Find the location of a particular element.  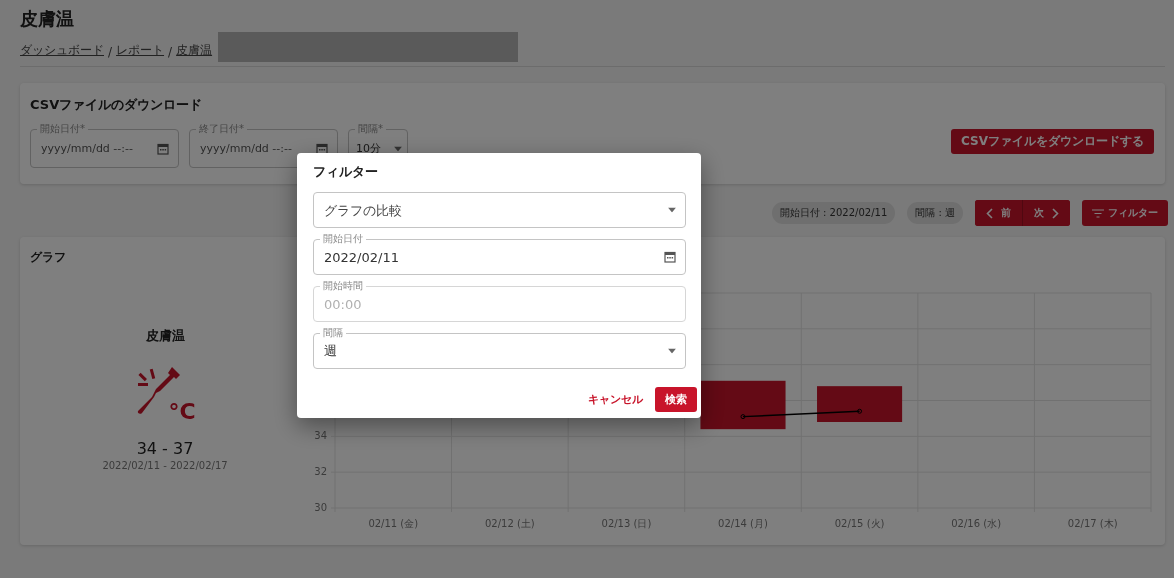

page-title: 皮膚温 is located at coordinates (47, 18).